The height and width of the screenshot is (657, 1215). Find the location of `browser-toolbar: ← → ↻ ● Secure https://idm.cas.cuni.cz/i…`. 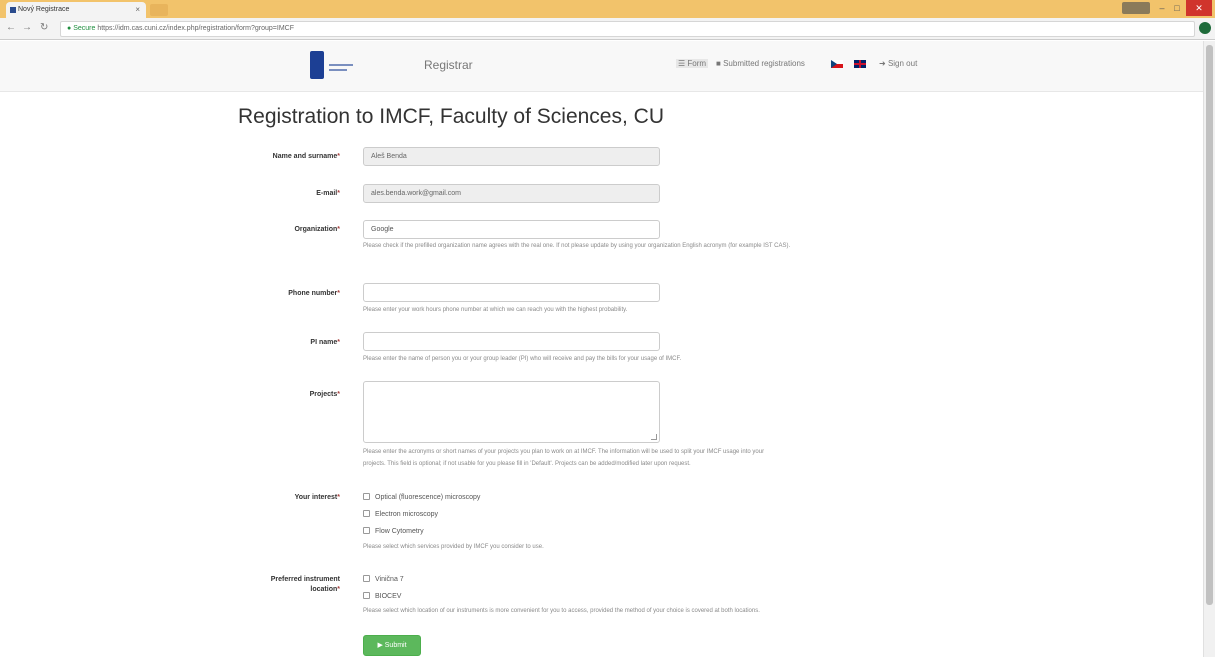

browser-toolbar: ← → ↻ ● Secure https://idm.cas.cuni.cz/i… is located at coordinates (607, 29).